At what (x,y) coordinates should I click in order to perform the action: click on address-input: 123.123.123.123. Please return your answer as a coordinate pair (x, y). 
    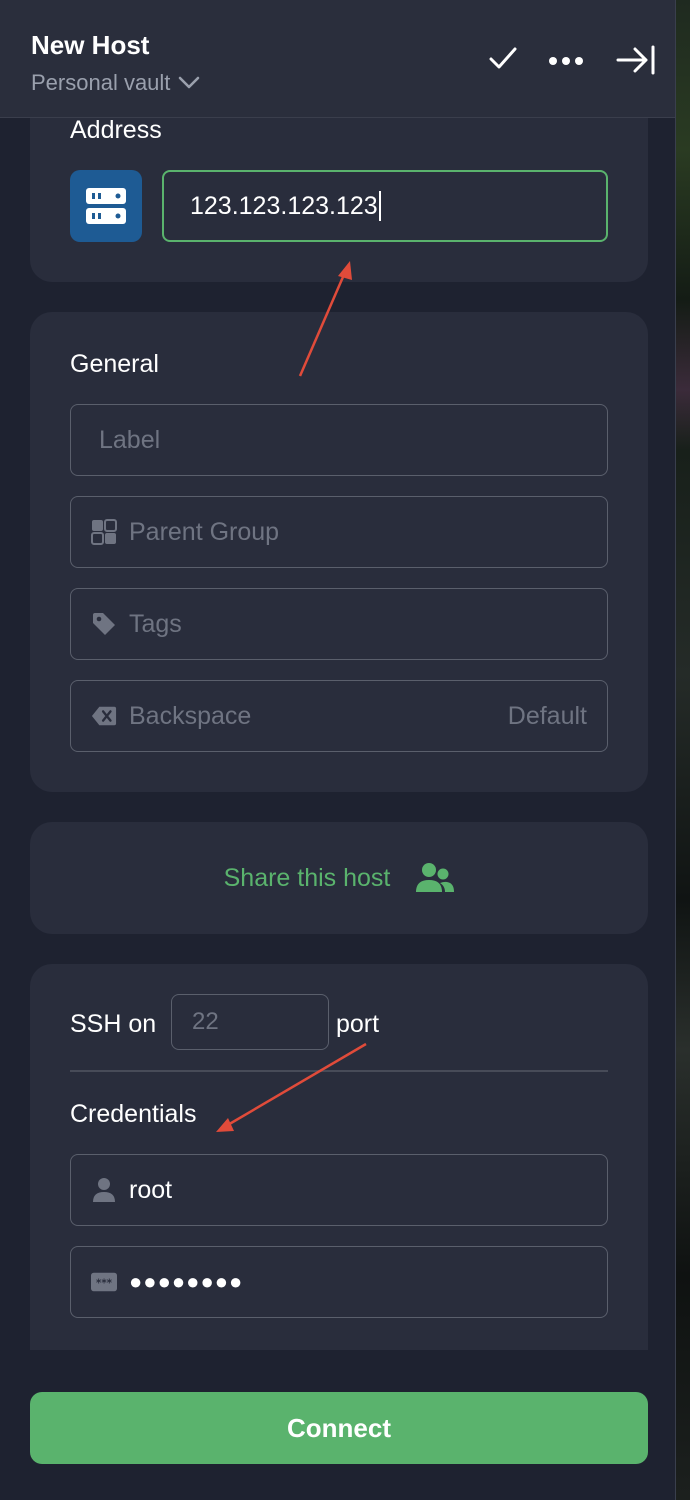
    Looking at the image, I should click on (385, 206).